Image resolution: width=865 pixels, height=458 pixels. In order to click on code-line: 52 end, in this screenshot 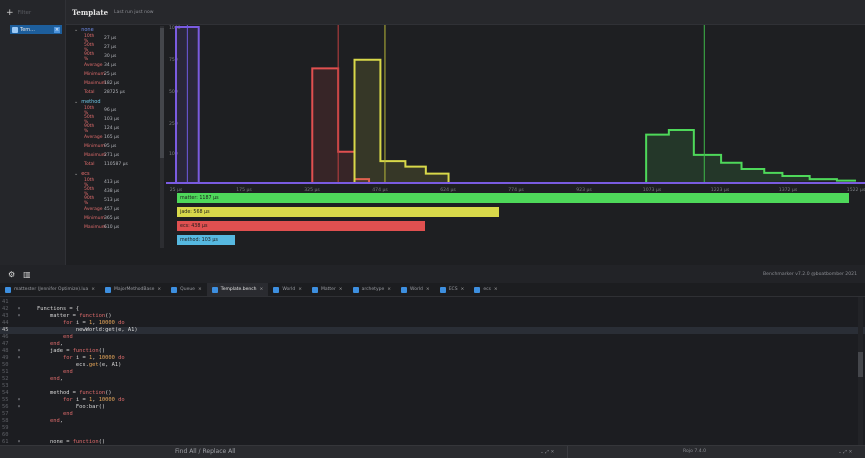, I will do `click(432, 379)`.